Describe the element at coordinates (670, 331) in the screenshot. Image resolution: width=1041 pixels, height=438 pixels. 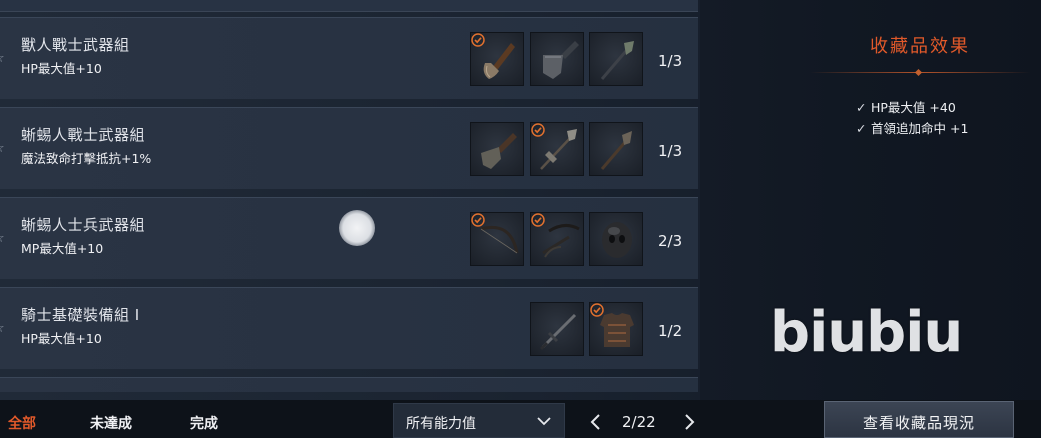
I see `collection-progress: 1/2` at that location.